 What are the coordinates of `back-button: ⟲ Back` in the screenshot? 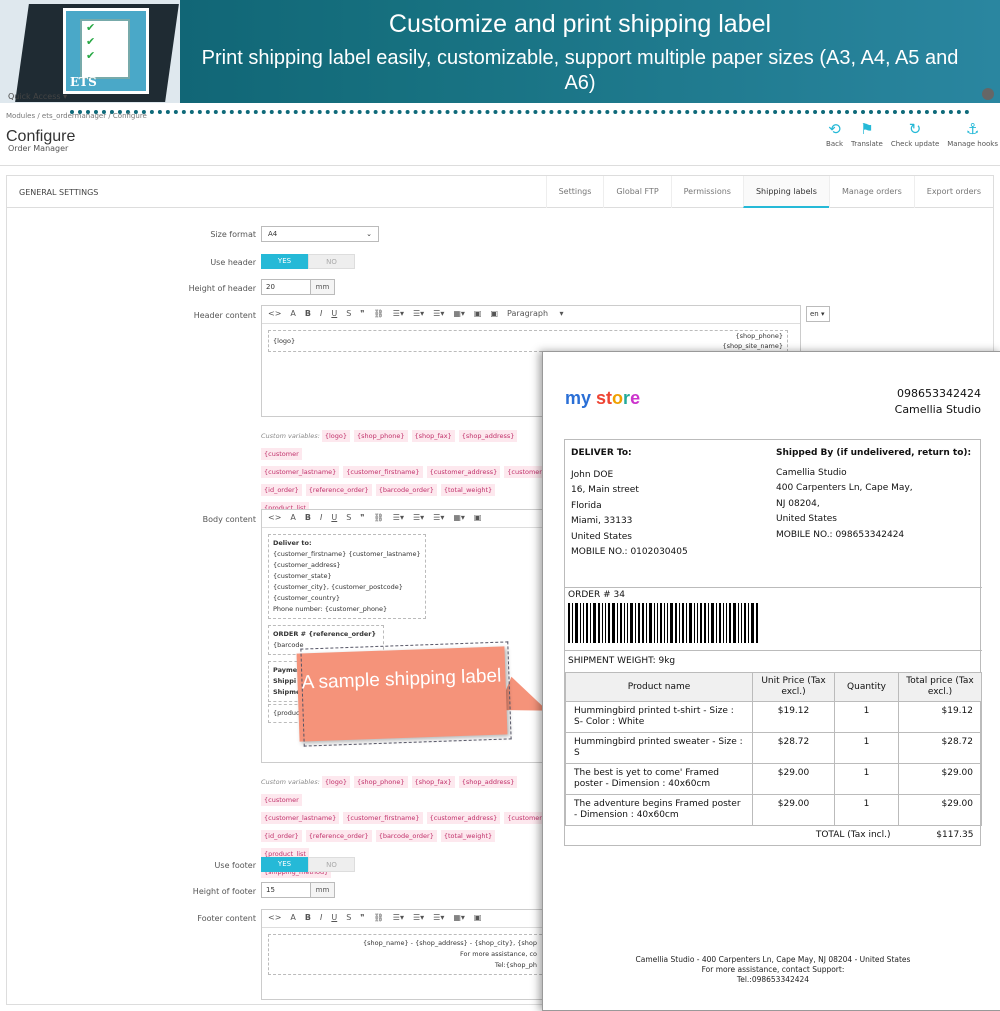 It's located at (834, 134).